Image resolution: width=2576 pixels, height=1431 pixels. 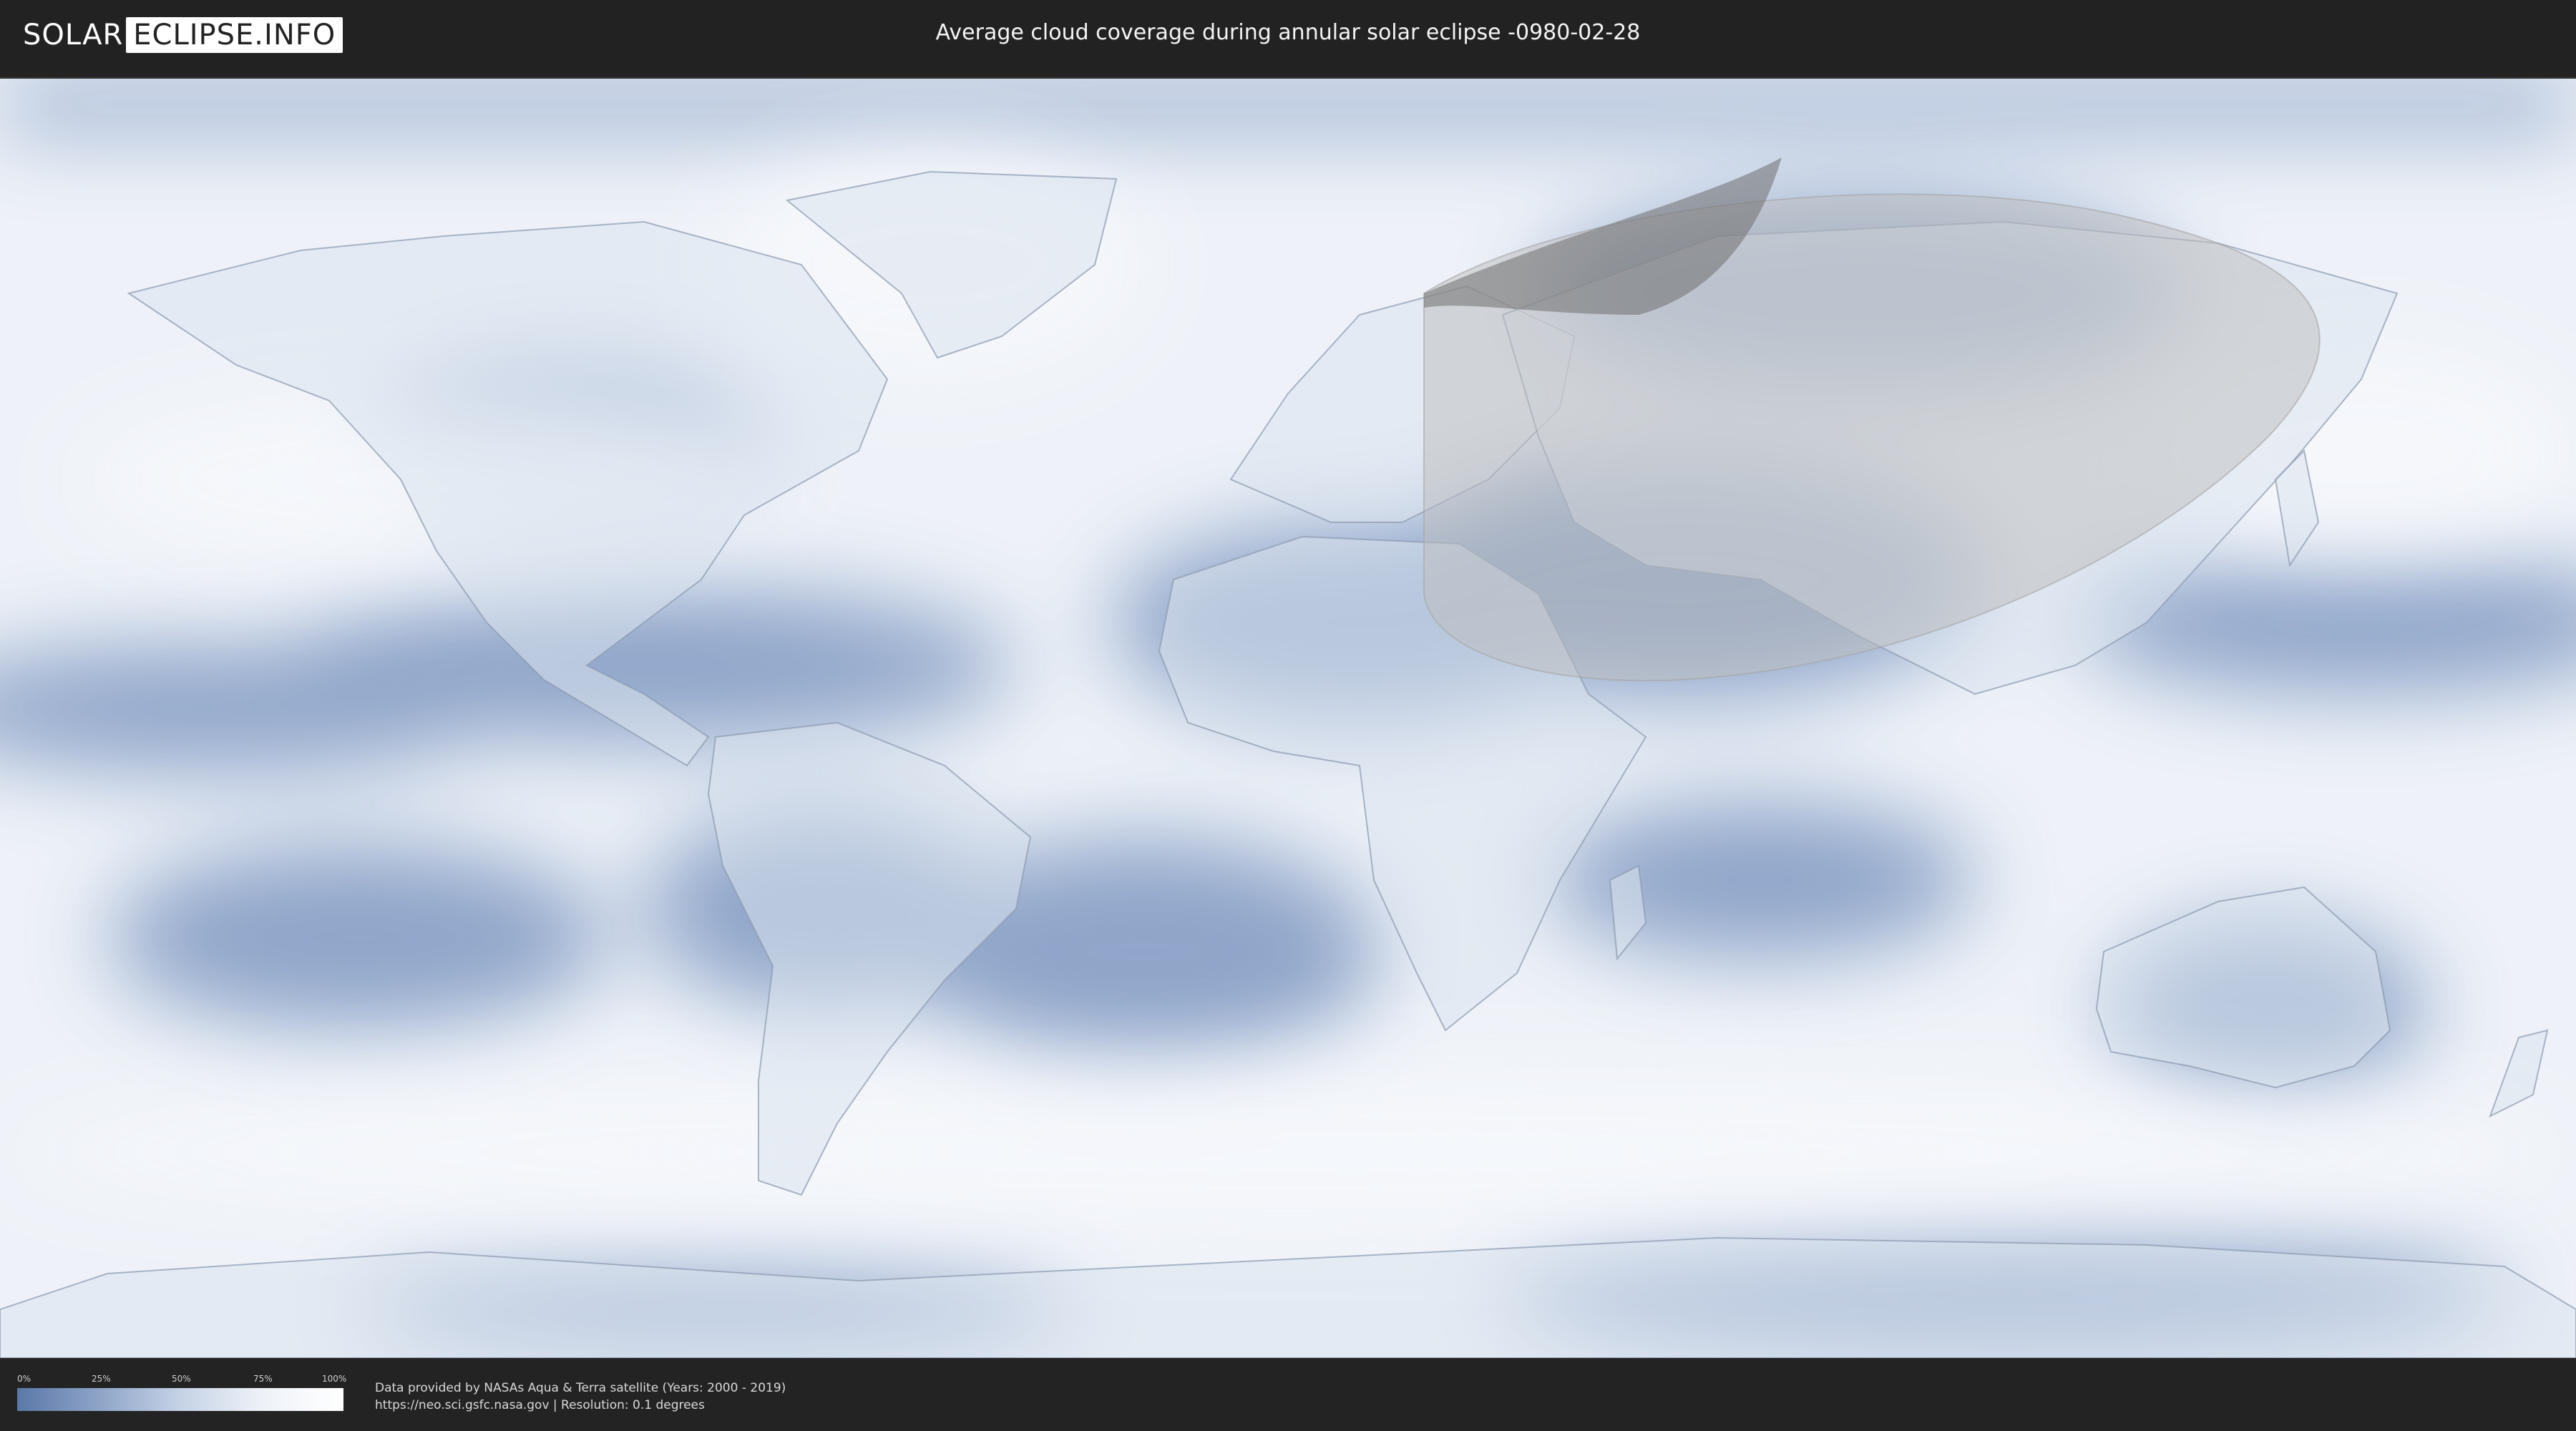 What do you see at coordinates (101, 1379) in the screenshot?
I see `legend-tick-25: 25%` at bounding box center [101, 1379].